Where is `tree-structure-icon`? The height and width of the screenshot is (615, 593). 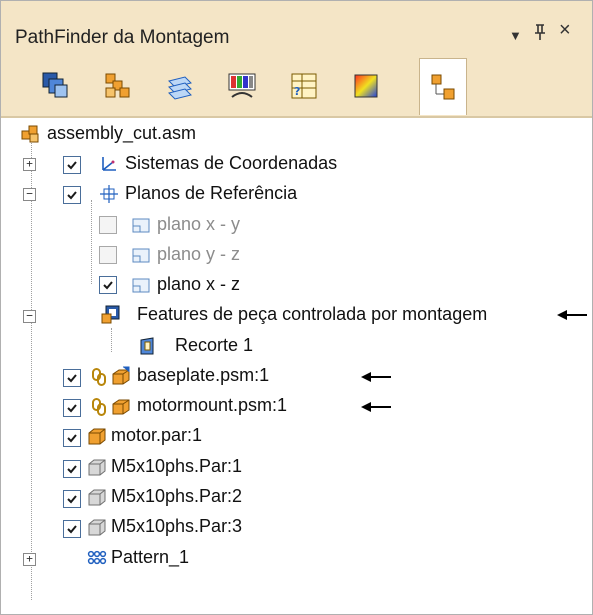 tree-structure-icon is located at coordinates (443, 87).